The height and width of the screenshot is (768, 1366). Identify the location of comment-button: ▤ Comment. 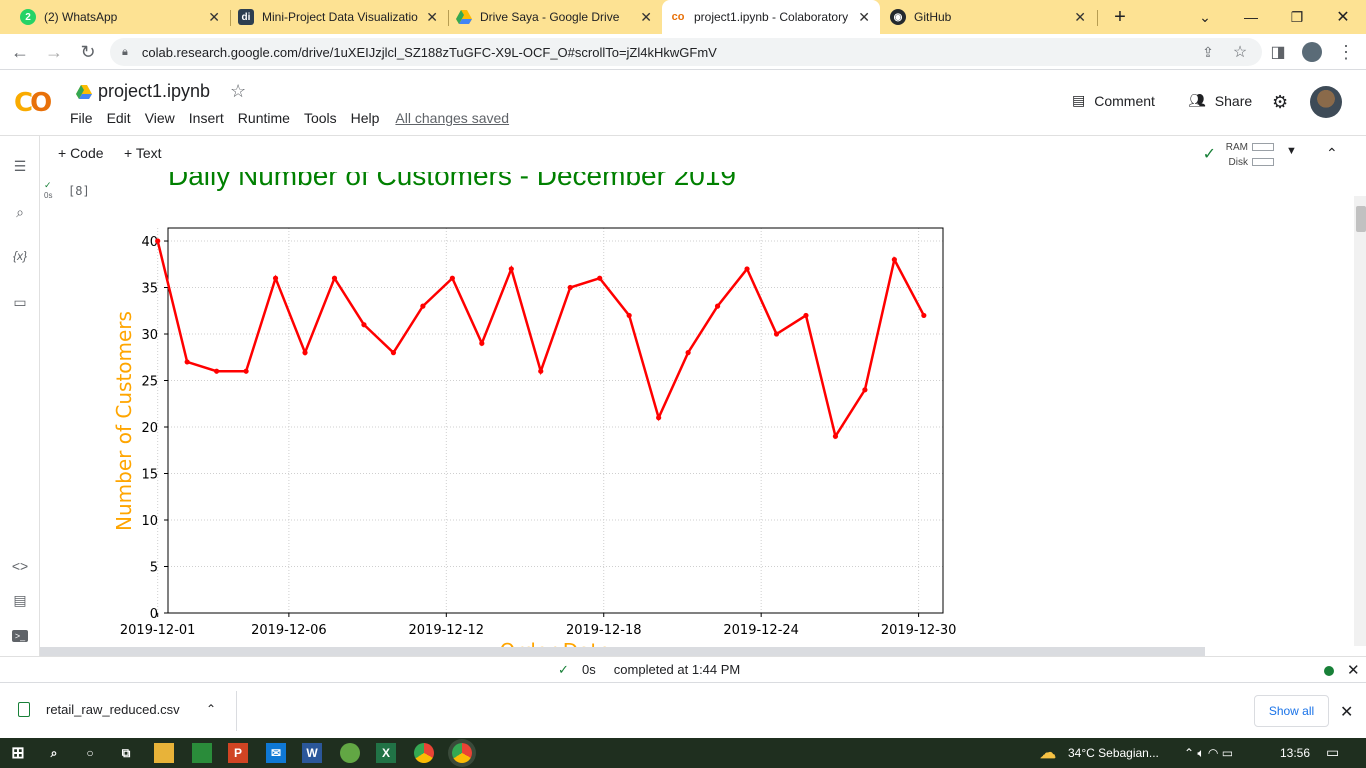
(1113, 100).